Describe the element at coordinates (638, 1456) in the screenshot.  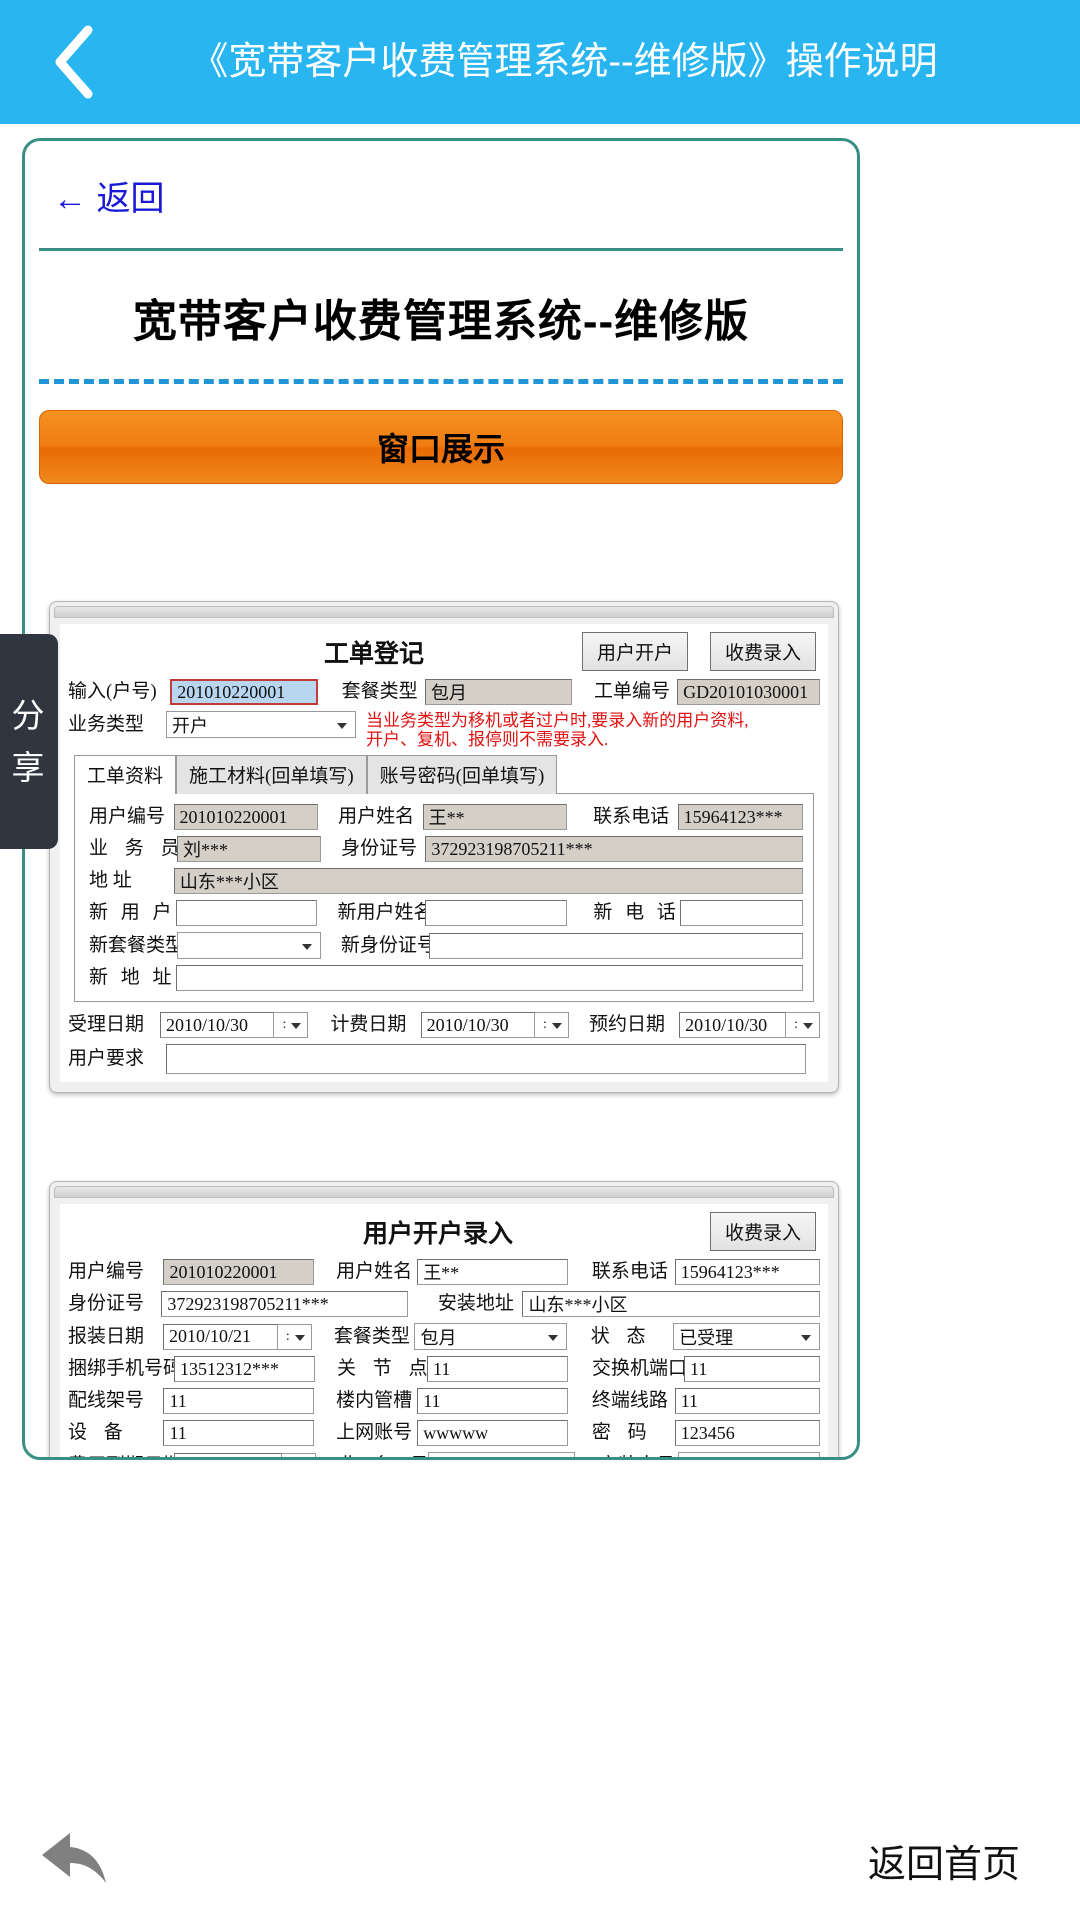
I see `installer-label: 安装人员` at that location.